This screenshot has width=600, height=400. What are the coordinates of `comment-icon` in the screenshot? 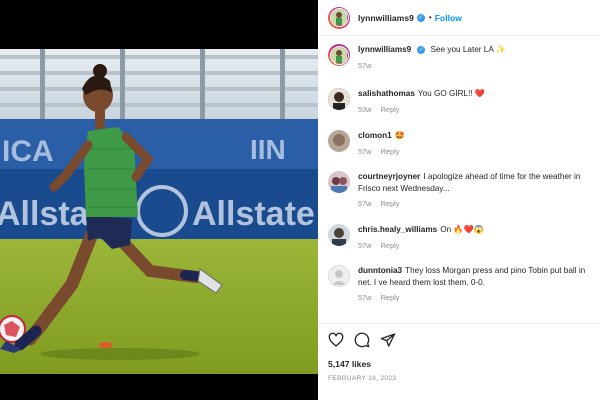 It's located at (362, 340).